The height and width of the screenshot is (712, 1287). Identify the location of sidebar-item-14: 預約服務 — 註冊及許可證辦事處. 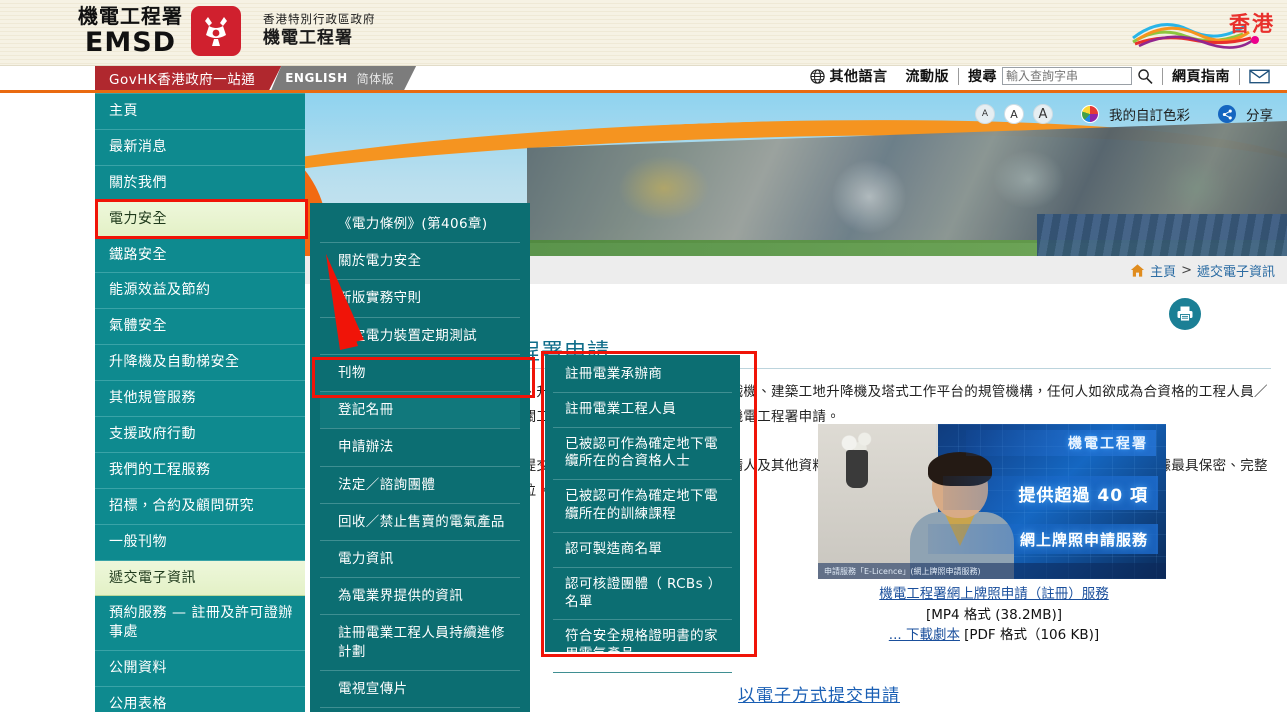
(200, 624).